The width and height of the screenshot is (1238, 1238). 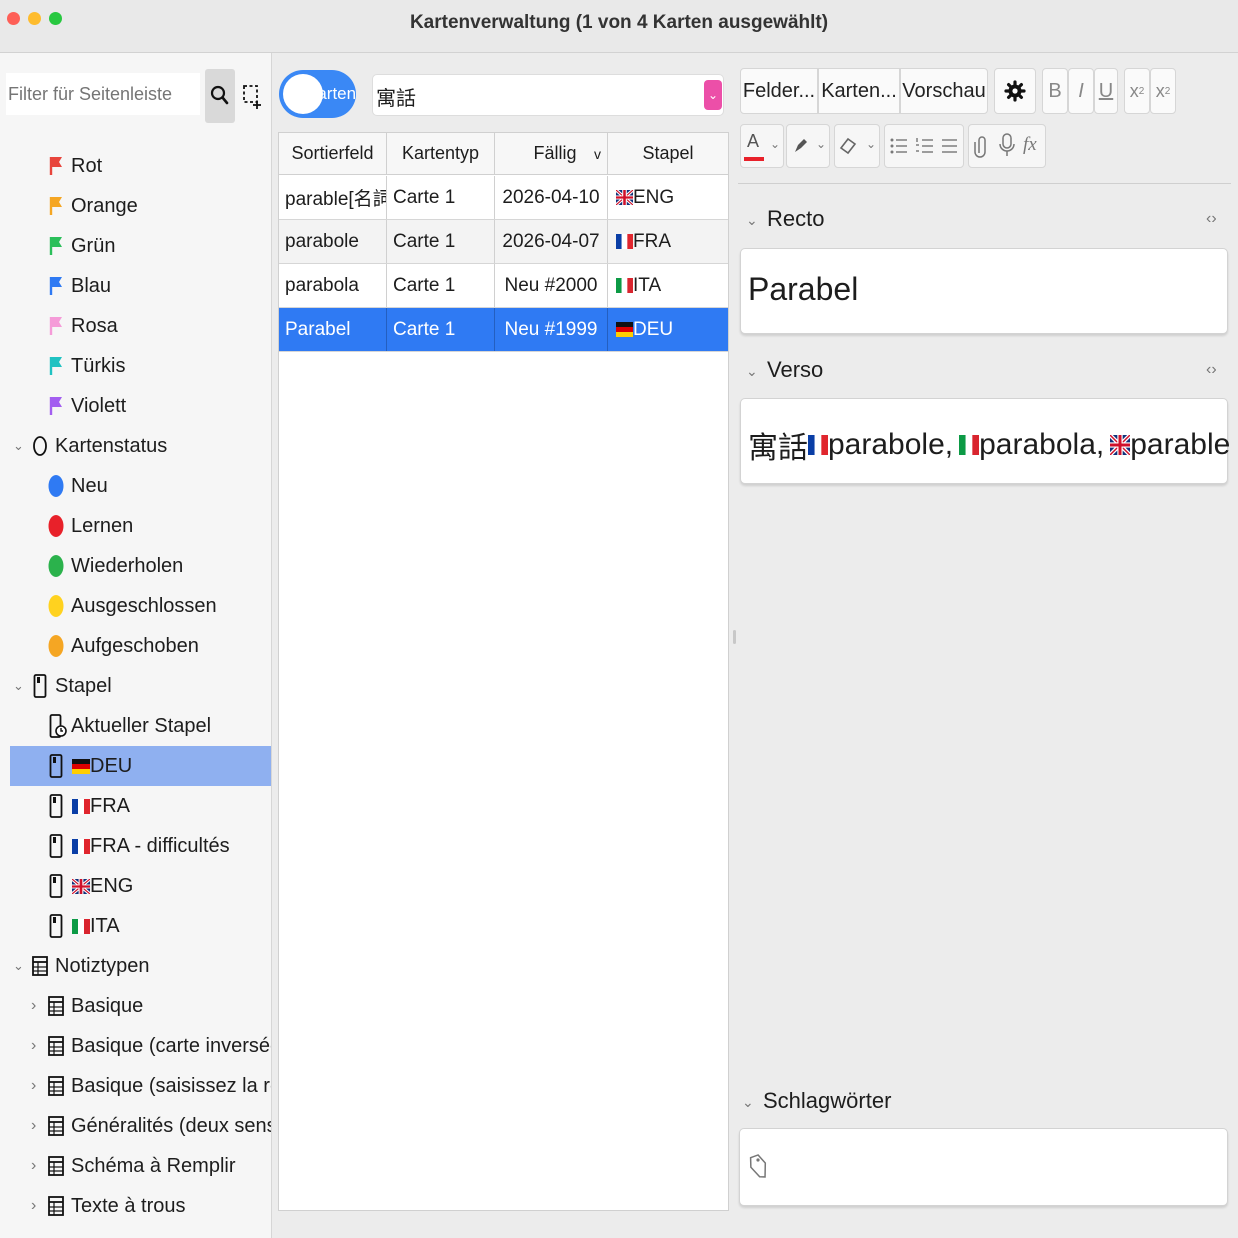 I want to click on sidebar-item-label: FRA, so click(x=110, y=805).